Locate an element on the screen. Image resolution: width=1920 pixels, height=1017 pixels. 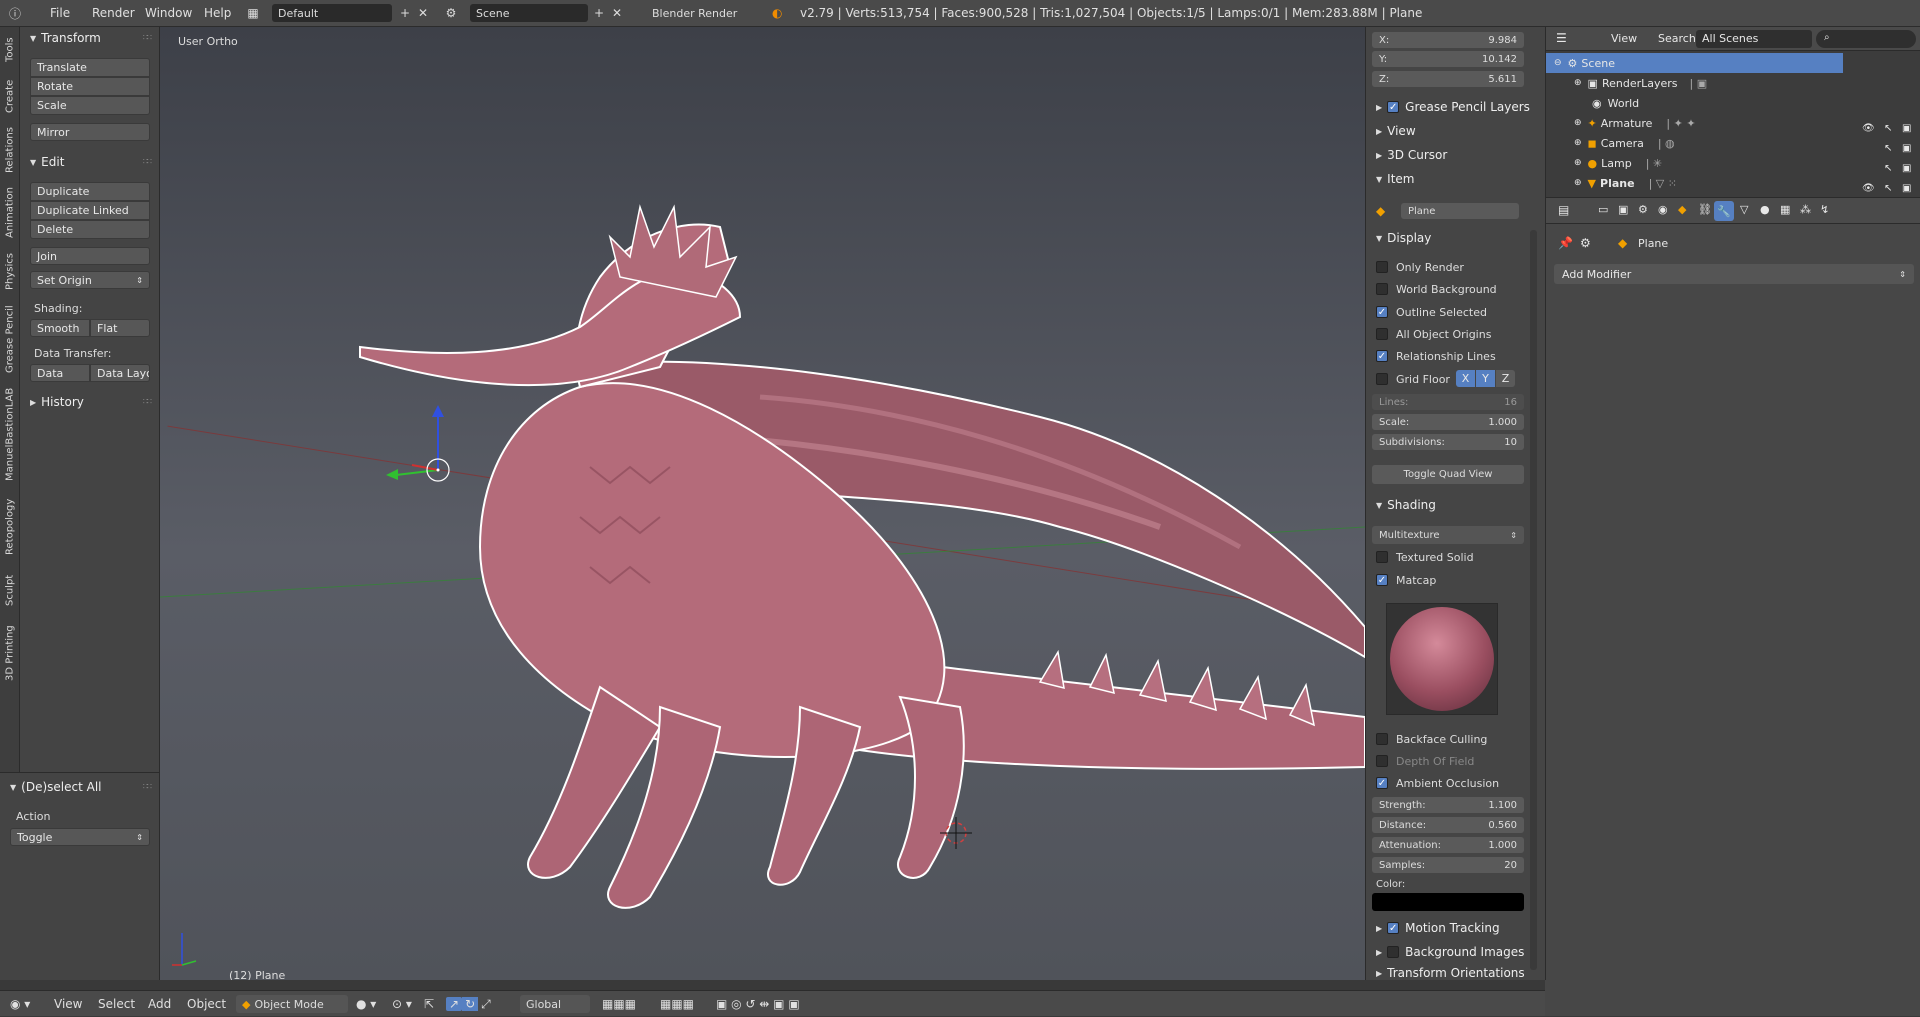
duplicate-button: Duplicate is located at coordinates (90, 191).